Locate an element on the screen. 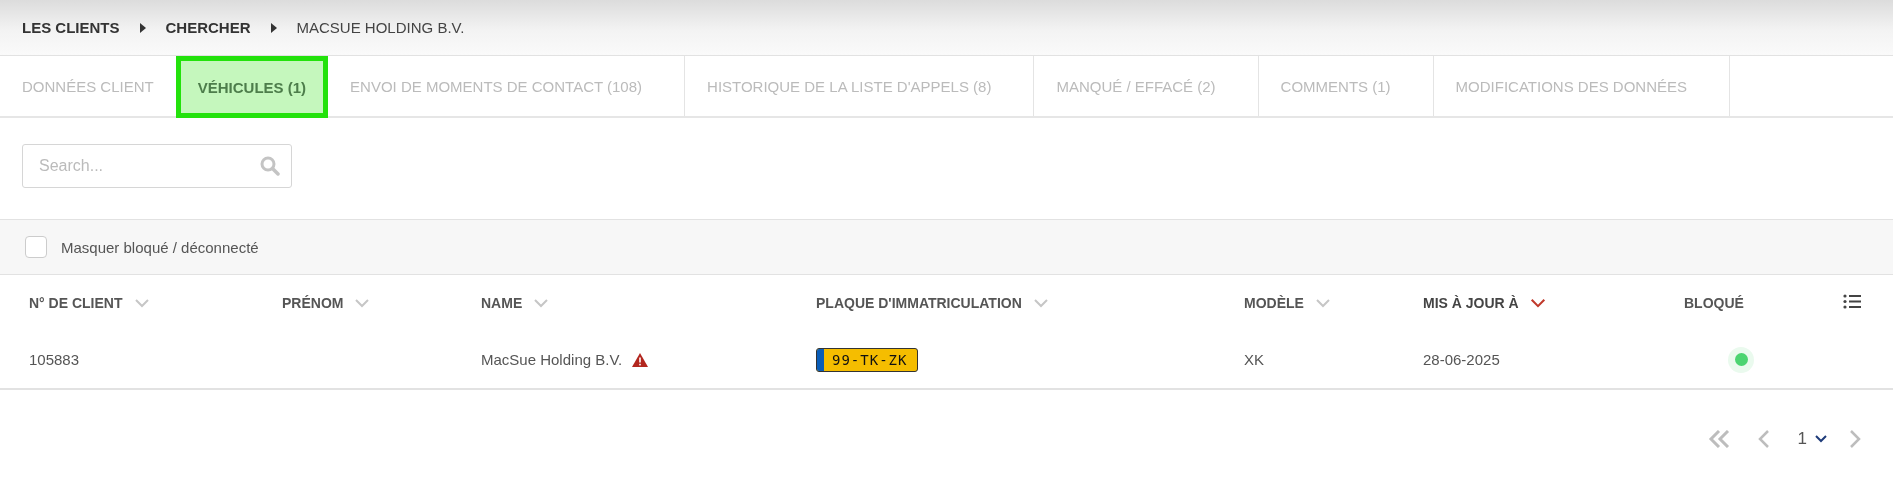  license-plate: 99-TK-ZK is located at coordinates (867, 359).